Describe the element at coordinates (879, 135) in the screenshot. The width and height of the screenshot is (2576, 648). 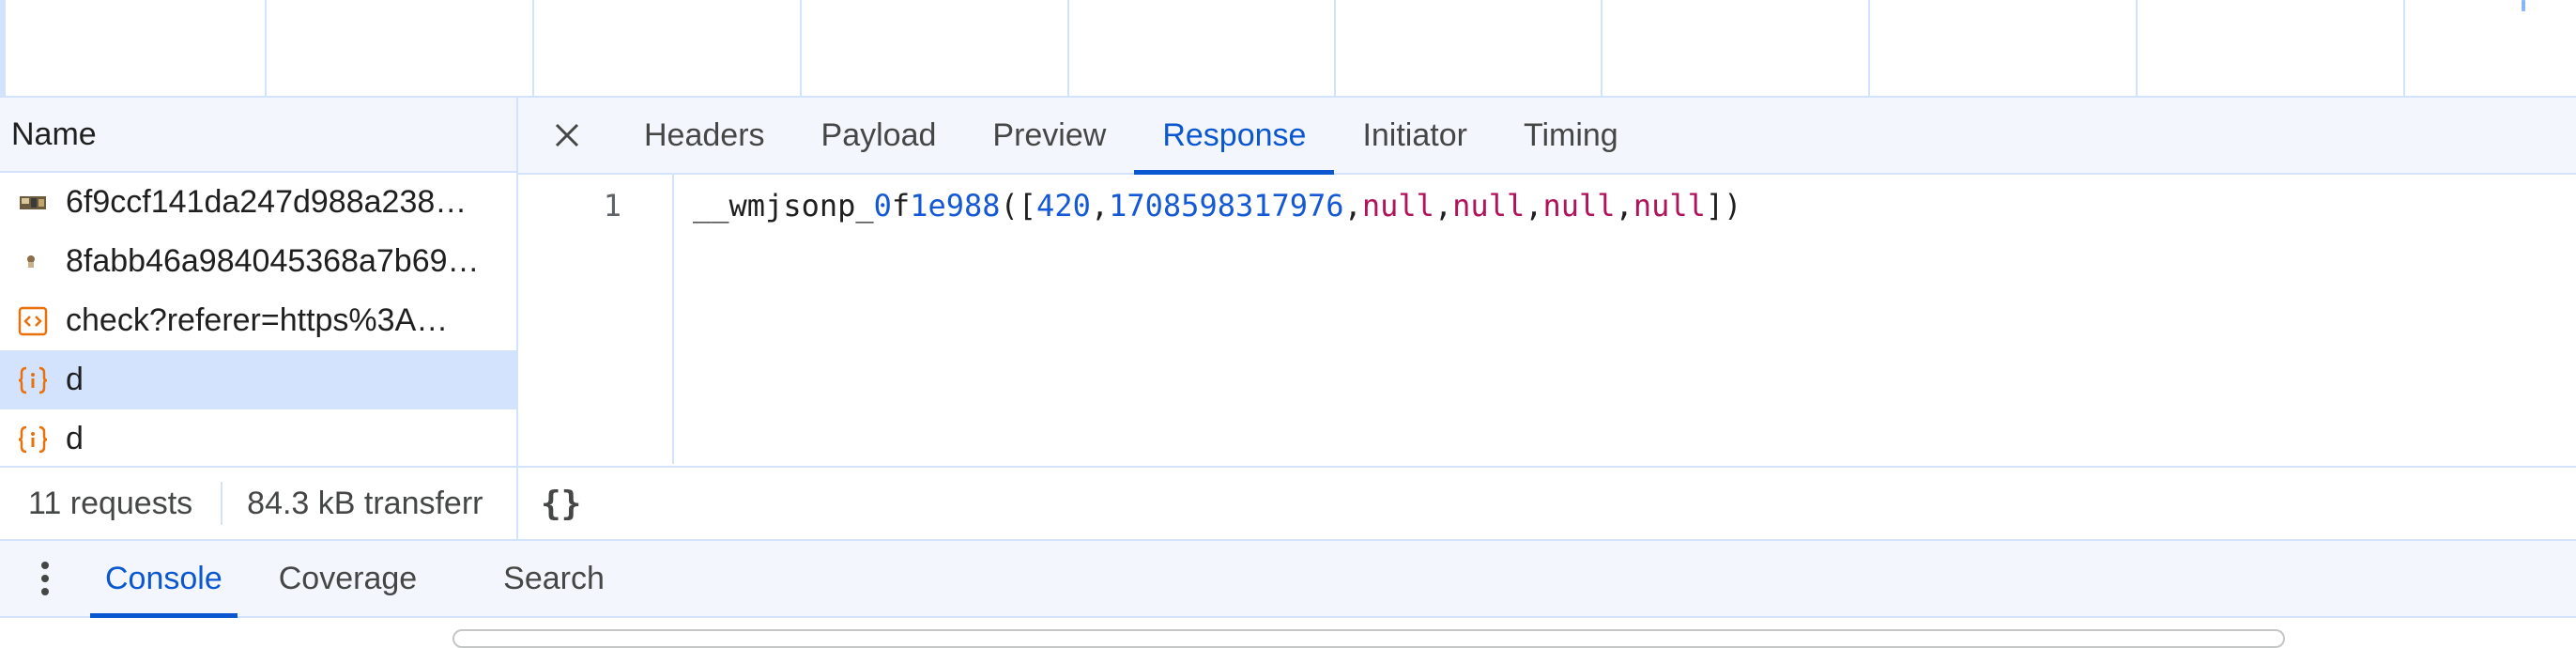
I see `tab-payload: Payload` at that location.